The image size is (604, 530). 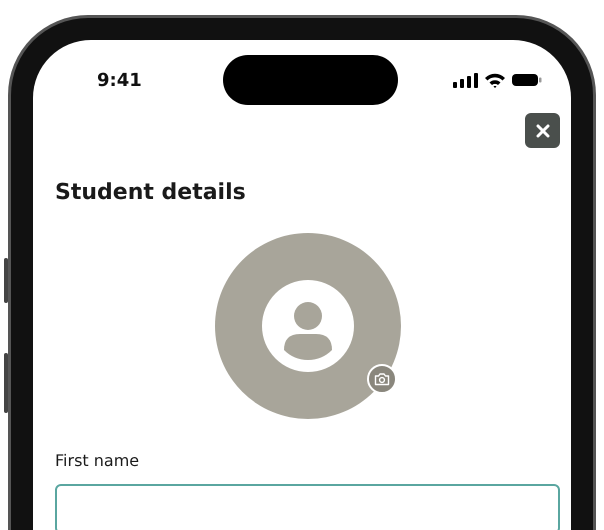 I want to click on page-title: Student details, so click(x=151, y=192).